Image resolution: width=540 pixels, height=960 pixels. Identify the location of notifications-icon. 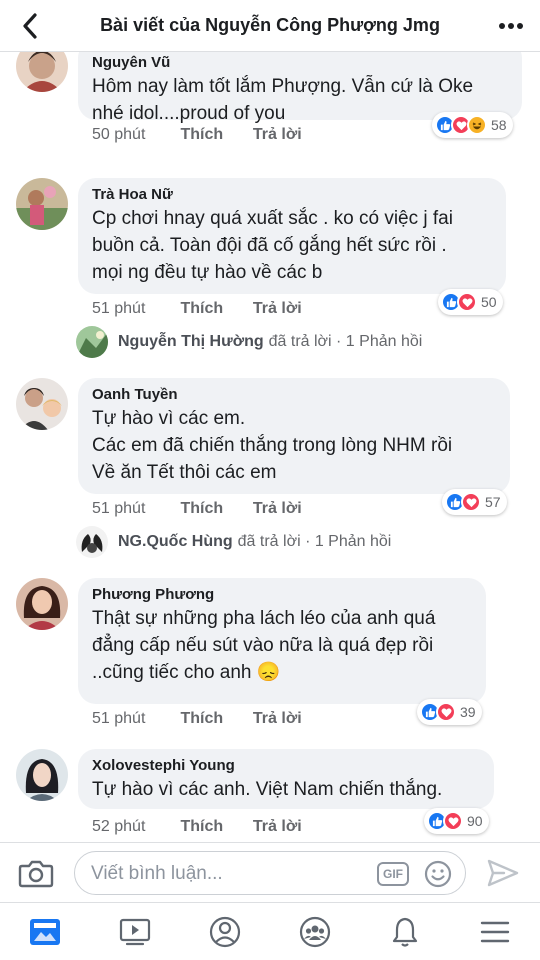
(405, 932).